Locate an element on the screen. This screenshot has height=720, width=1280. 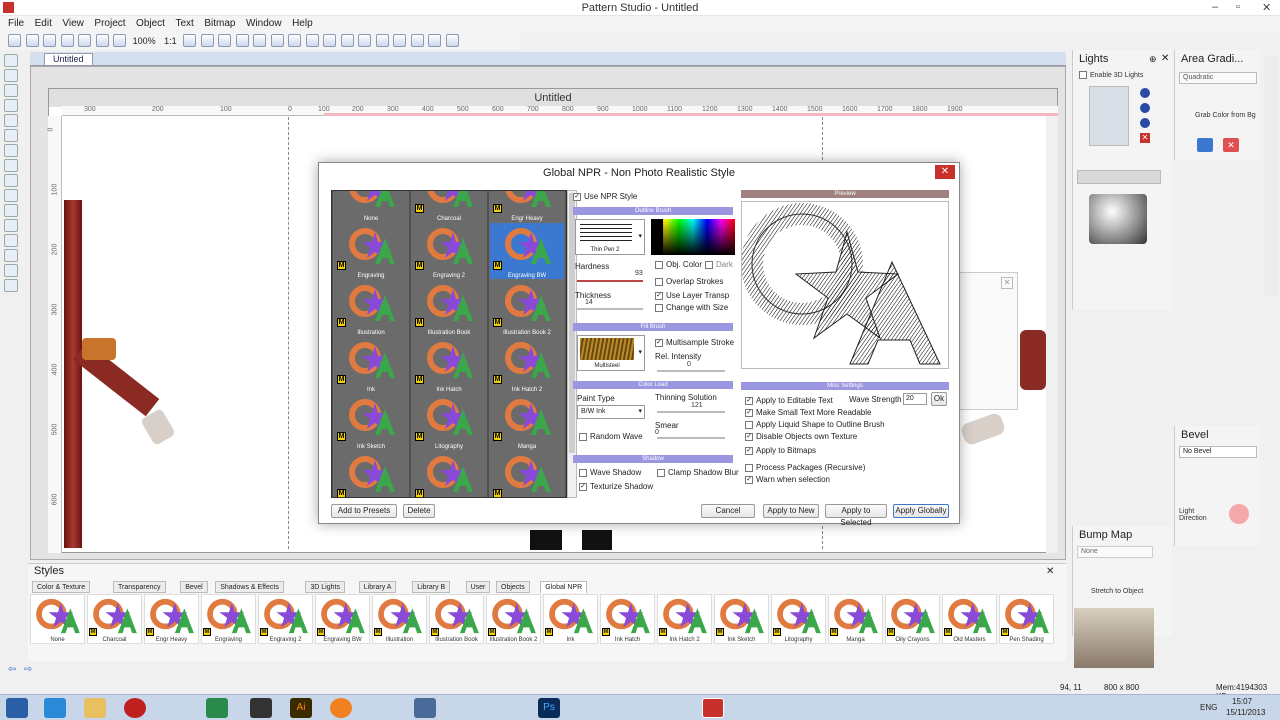
fill-tool-icon is located at coordinates (11, 225).